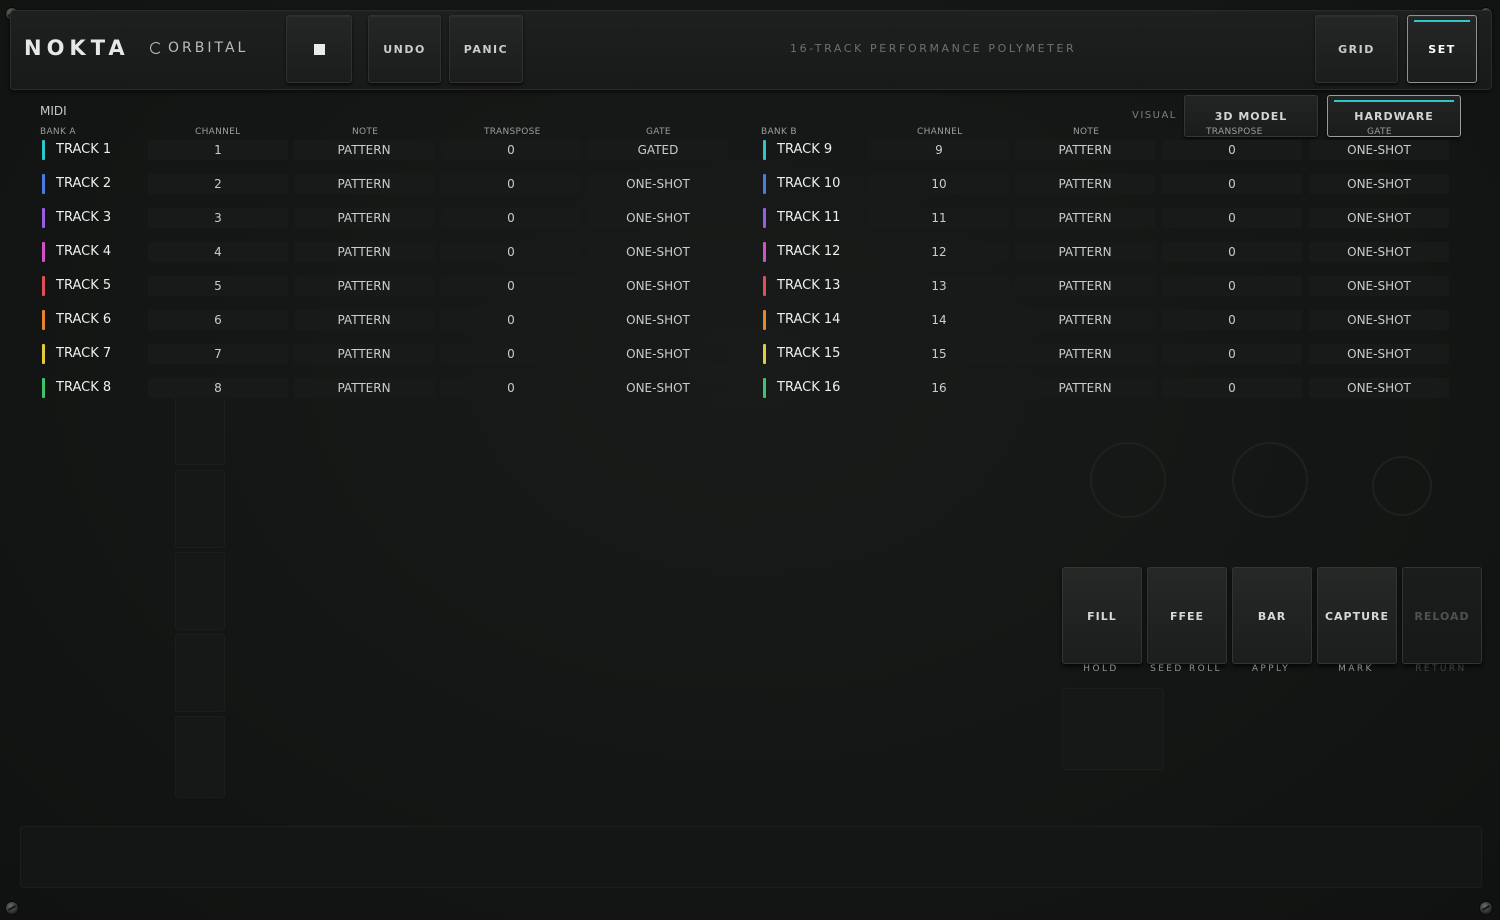 This screenshot has width=1500, height=920. Describe the element at coordinates (218, 286) in the screenshot. I see `track-channel-field: 5` at that location.